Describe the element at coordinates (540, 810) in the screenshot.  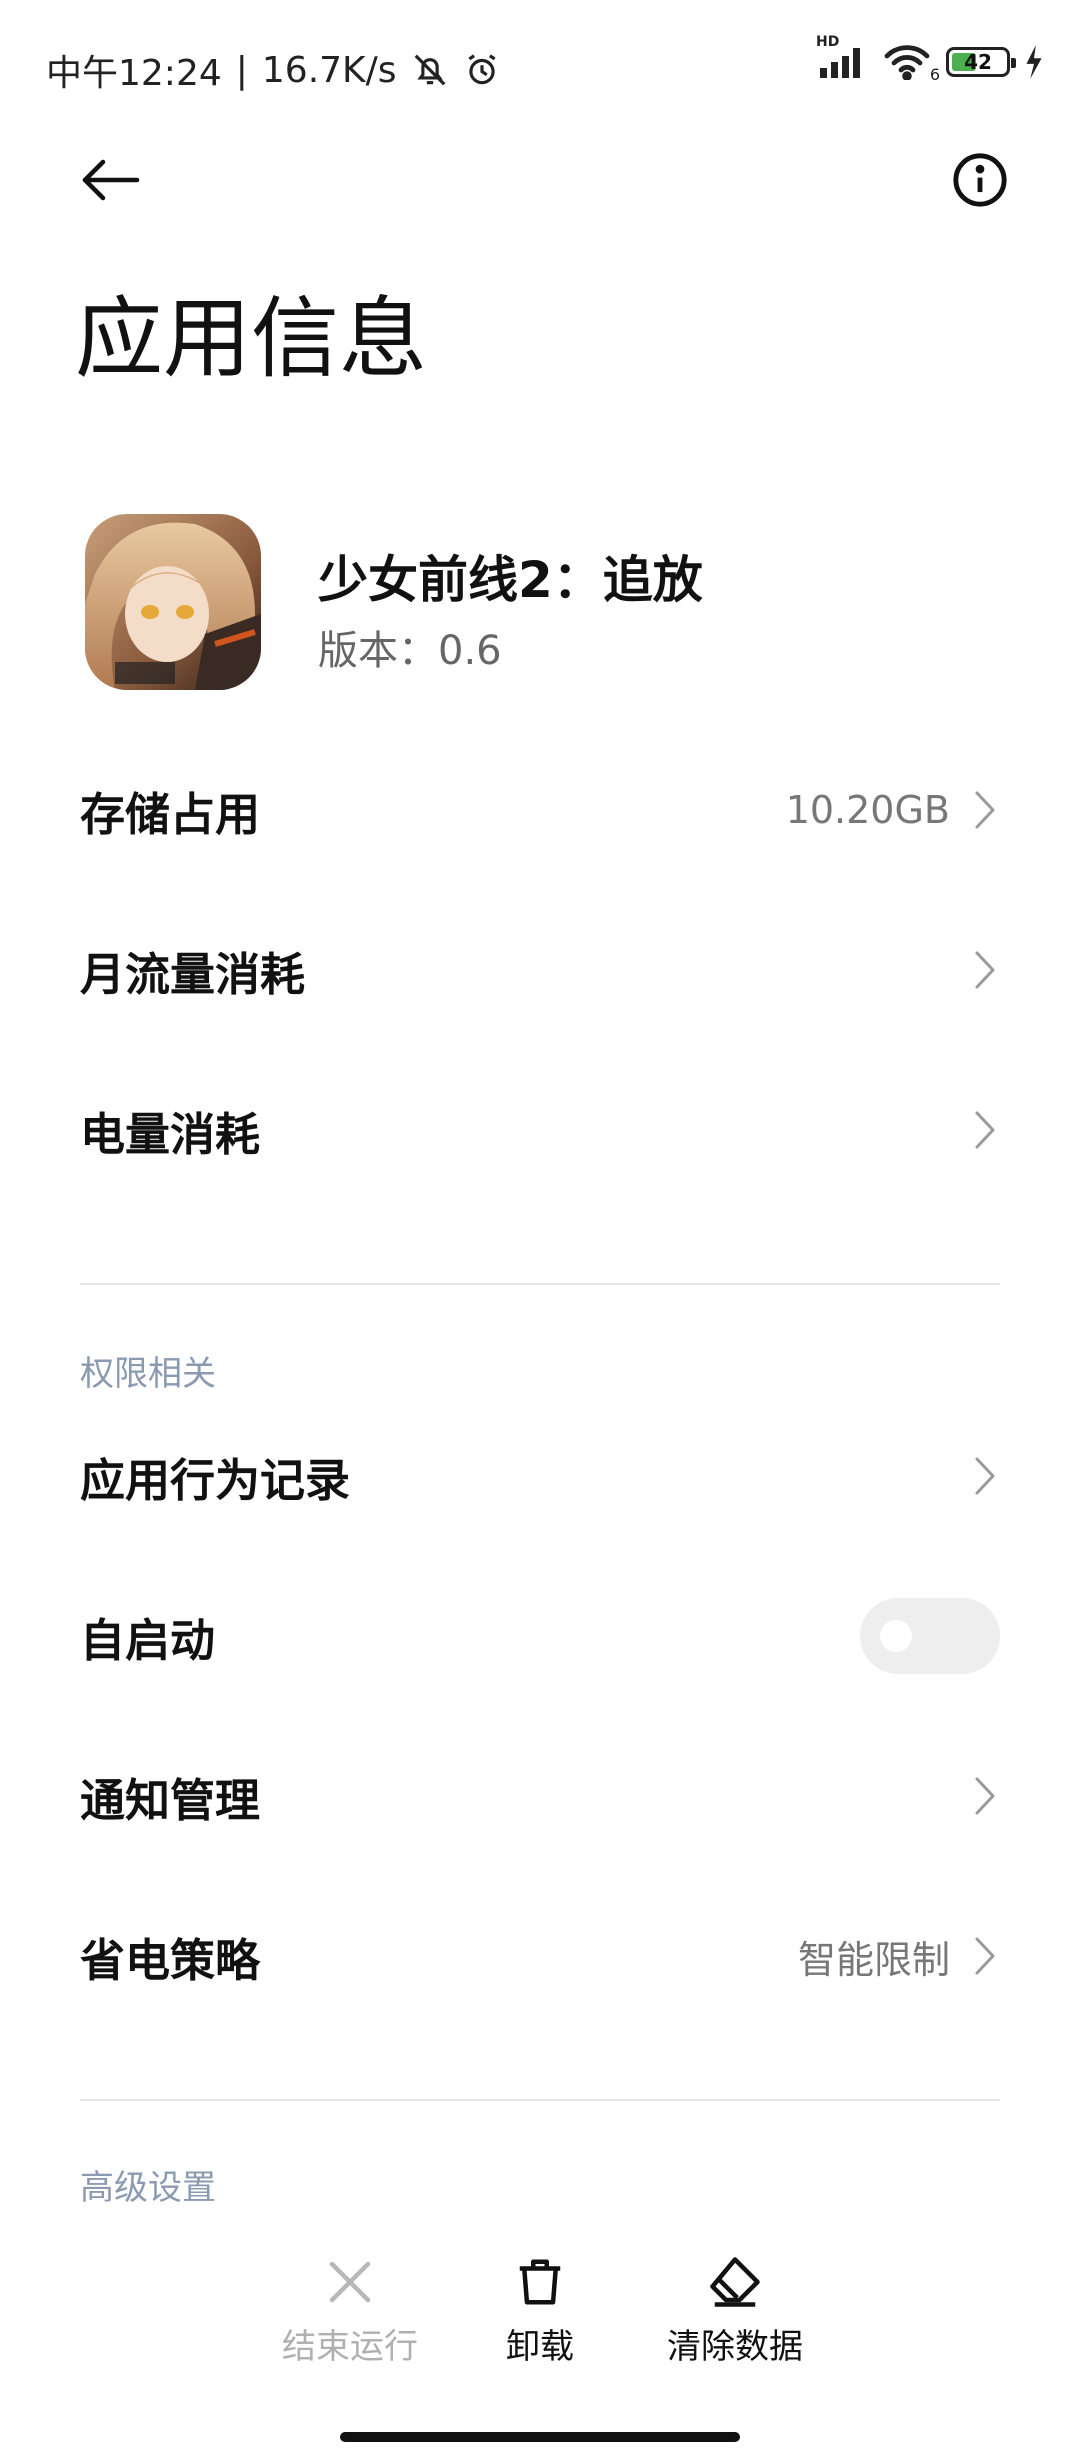
I see `row-storage: 存储占用 10.20GB` at that location.